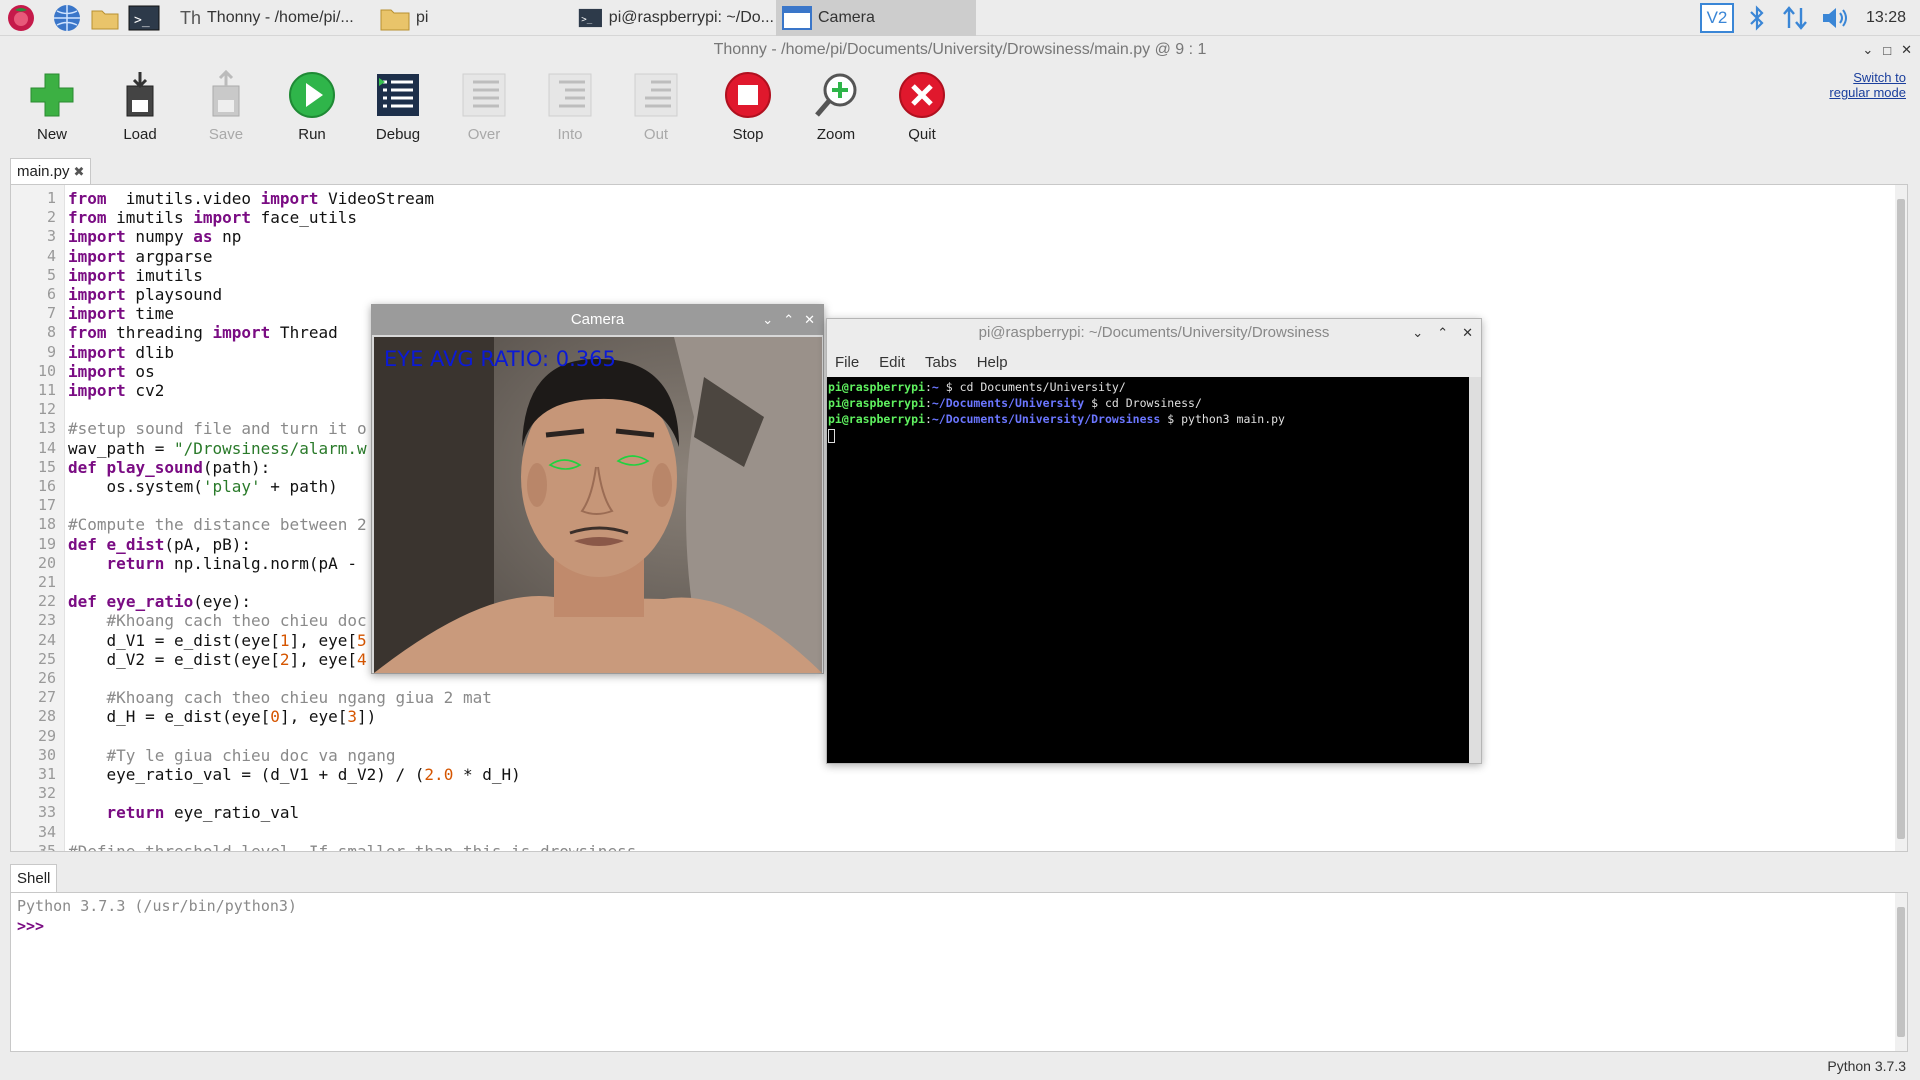 The width and height of the screenshot is (1920, 1080). Describe the element at coordinates (398, 106) in the screenshot. I see `debug-button: Debug` at that location.